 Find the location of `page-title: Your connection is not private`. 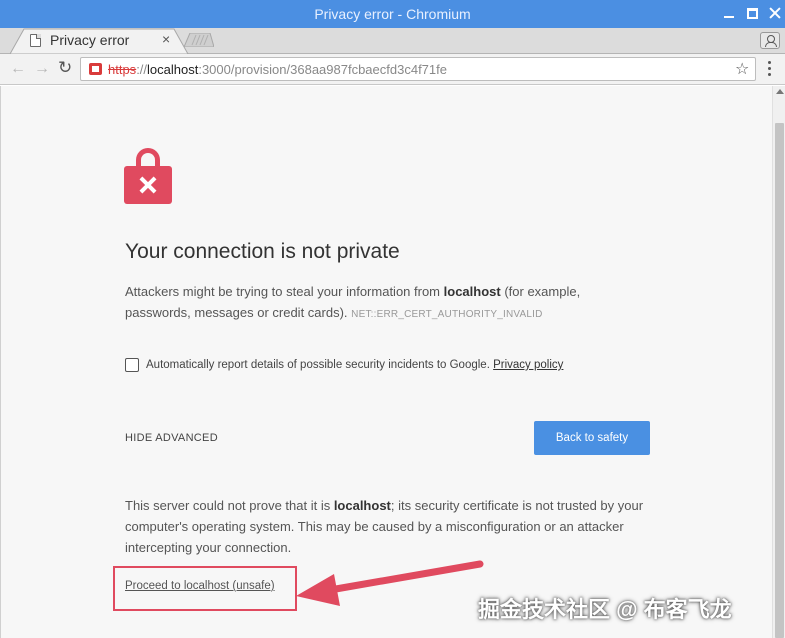

page-title: Your connection is not private is located at coordinates (262, 251).